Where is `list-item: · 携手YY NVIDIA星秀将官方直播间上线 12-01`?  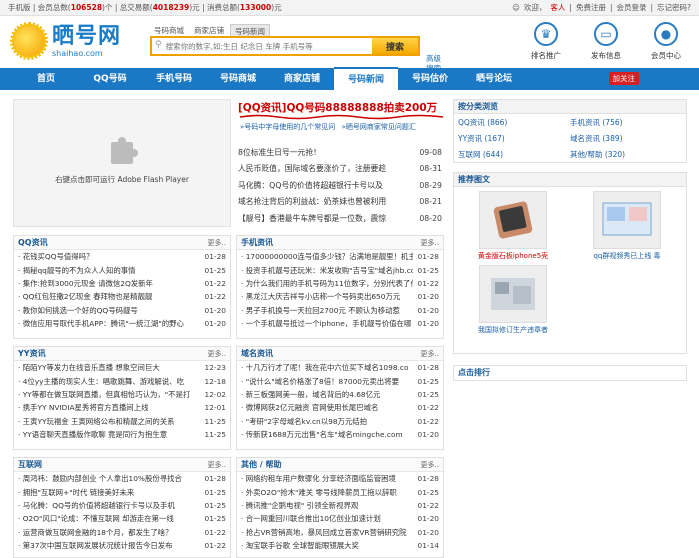 list-item: · 携手YY NVIDIA星秀将官方直播间上线 12-01 is located at coordinates (122, 407).